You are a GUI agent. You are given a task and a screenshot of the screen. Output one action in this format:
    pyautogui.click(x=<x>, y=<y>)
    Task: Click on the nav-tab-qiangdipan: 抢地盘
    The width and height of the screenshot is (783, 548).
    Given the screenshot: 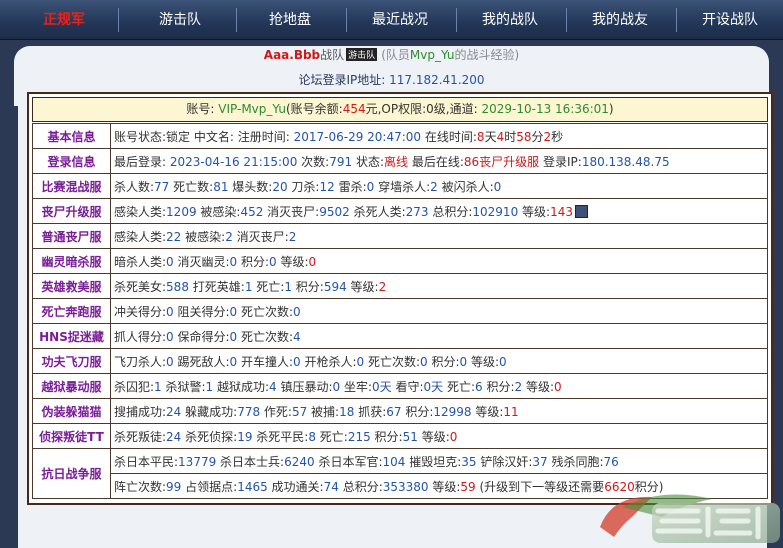 What is the action you would take?
    pyautogui.click(x=290, y=20)
    